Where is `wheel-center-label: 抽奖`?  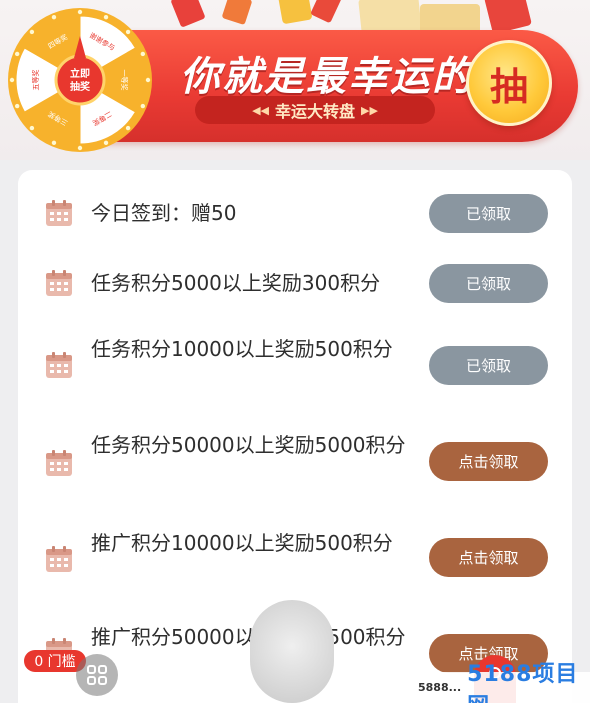 wheel-center-label: 抽奖 is located at coordinates (80, 86).